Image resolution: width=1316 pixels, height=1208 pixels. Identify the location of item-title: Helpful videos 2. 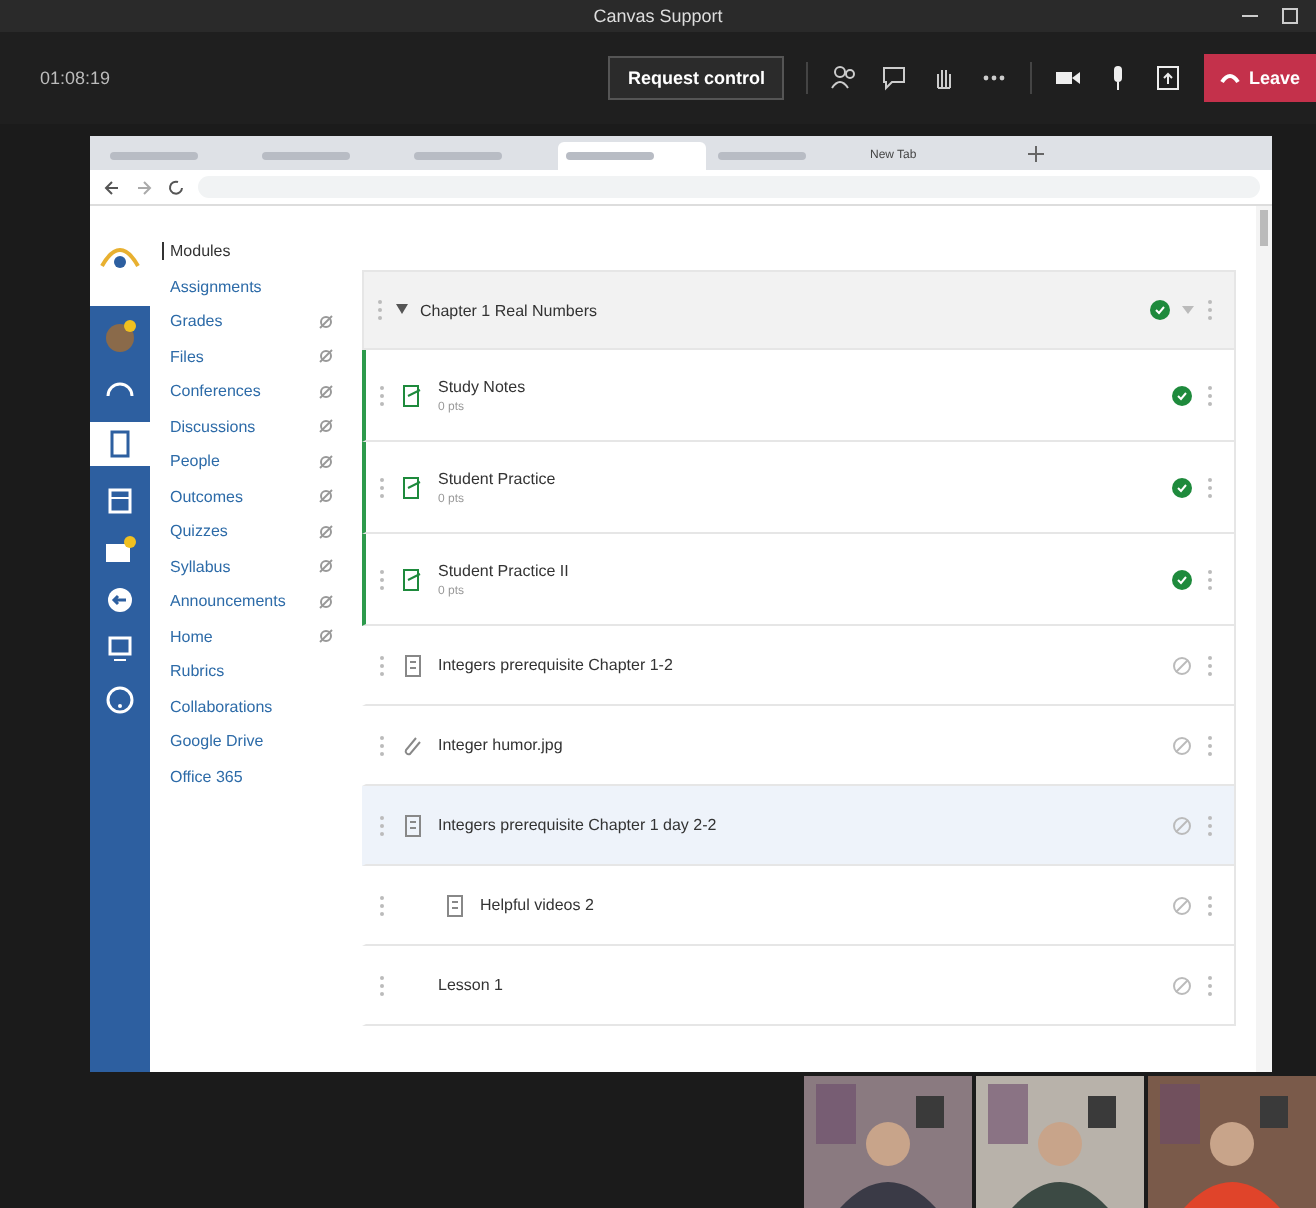
(537, 905).